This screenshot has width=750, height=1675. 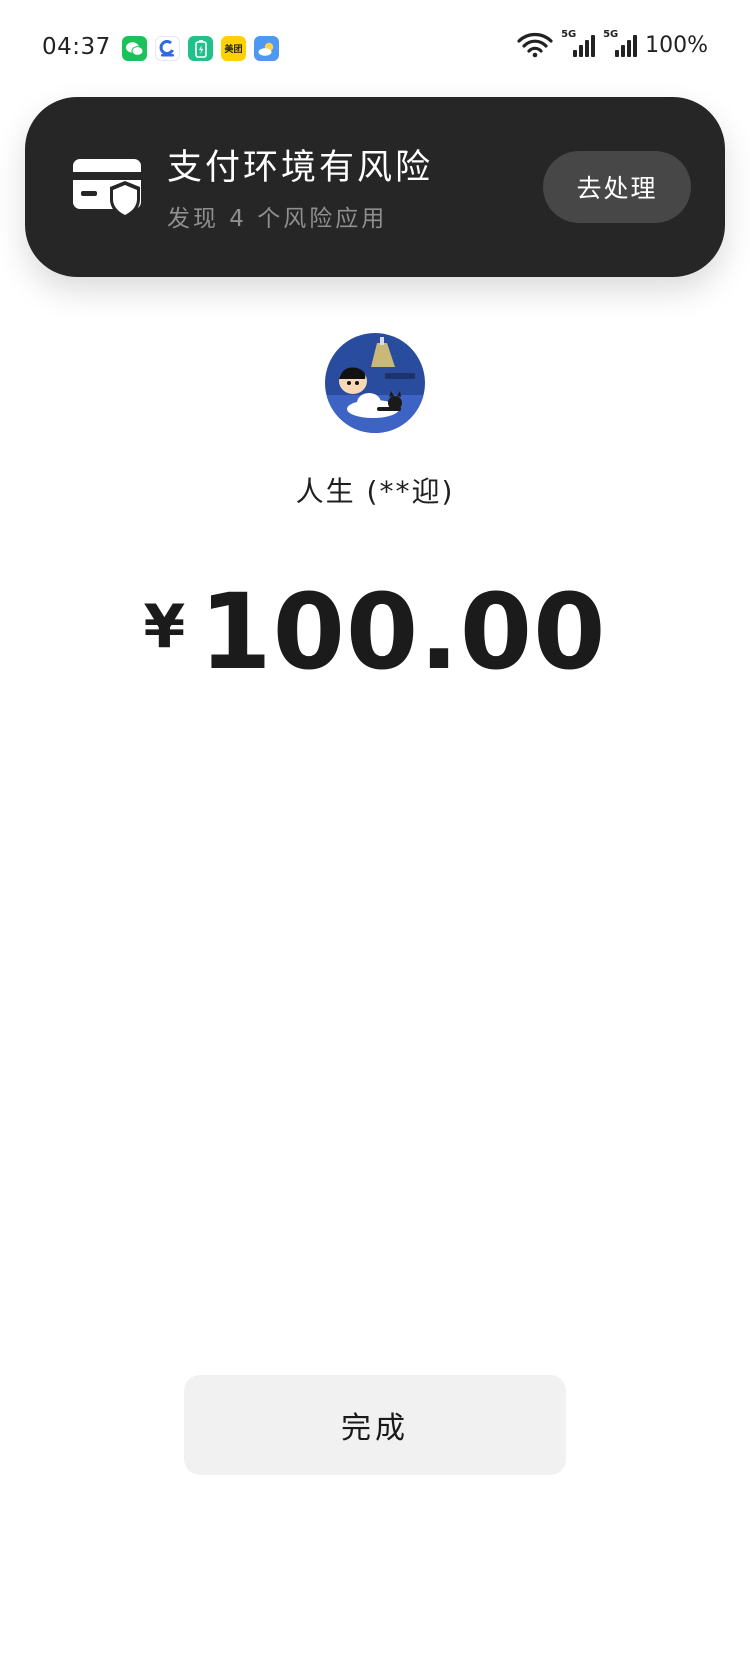 I want to click on alipay-like-icon, so click(x=167, y=48).